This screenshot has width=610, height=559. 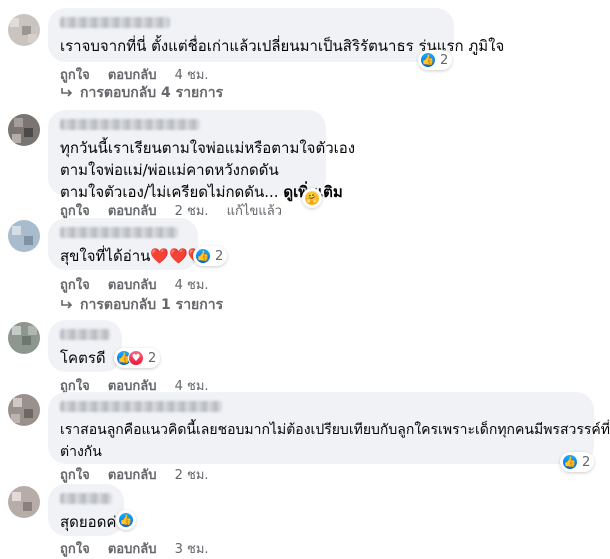 I want to click on reaction-summary: 👍, so click(x=126, y=520).